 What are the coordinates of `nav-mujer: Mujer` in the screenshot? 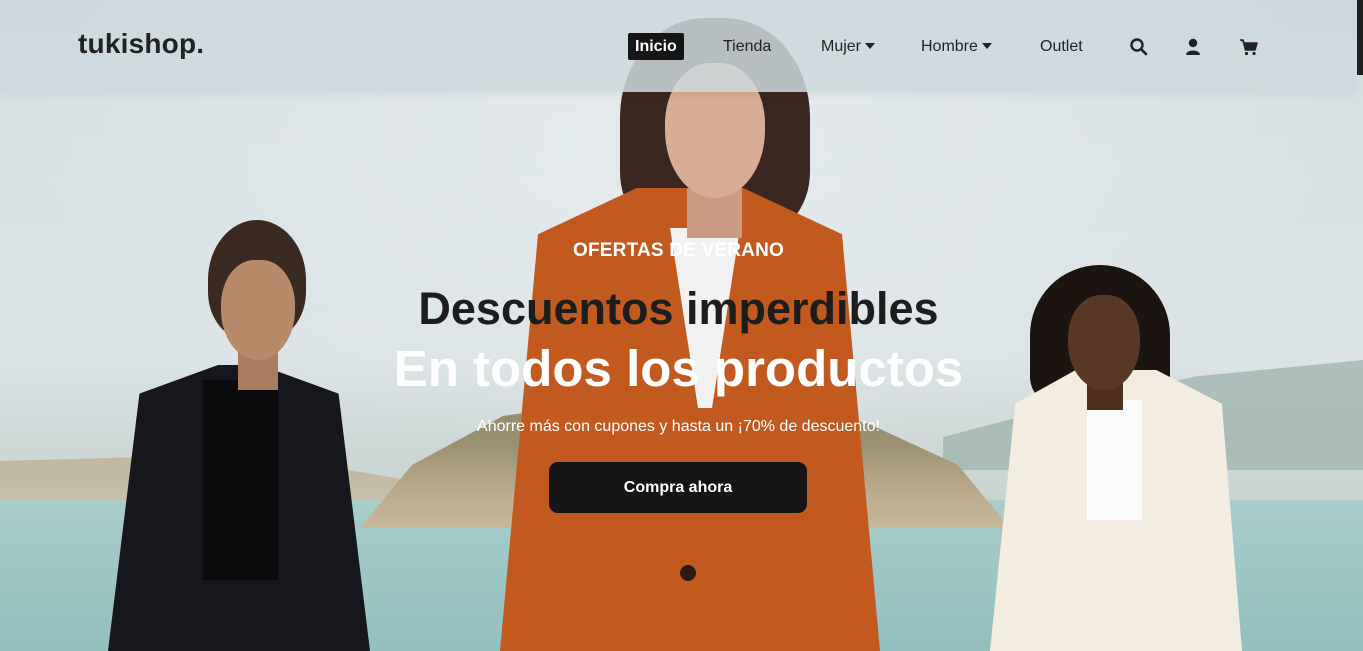 It's located at (848, 46).